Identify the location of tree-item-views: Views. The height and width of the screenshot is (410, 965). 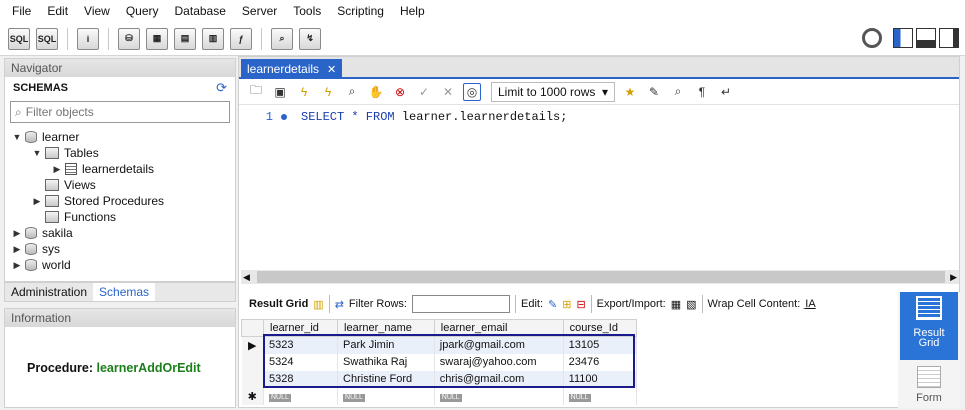
(120, 185).